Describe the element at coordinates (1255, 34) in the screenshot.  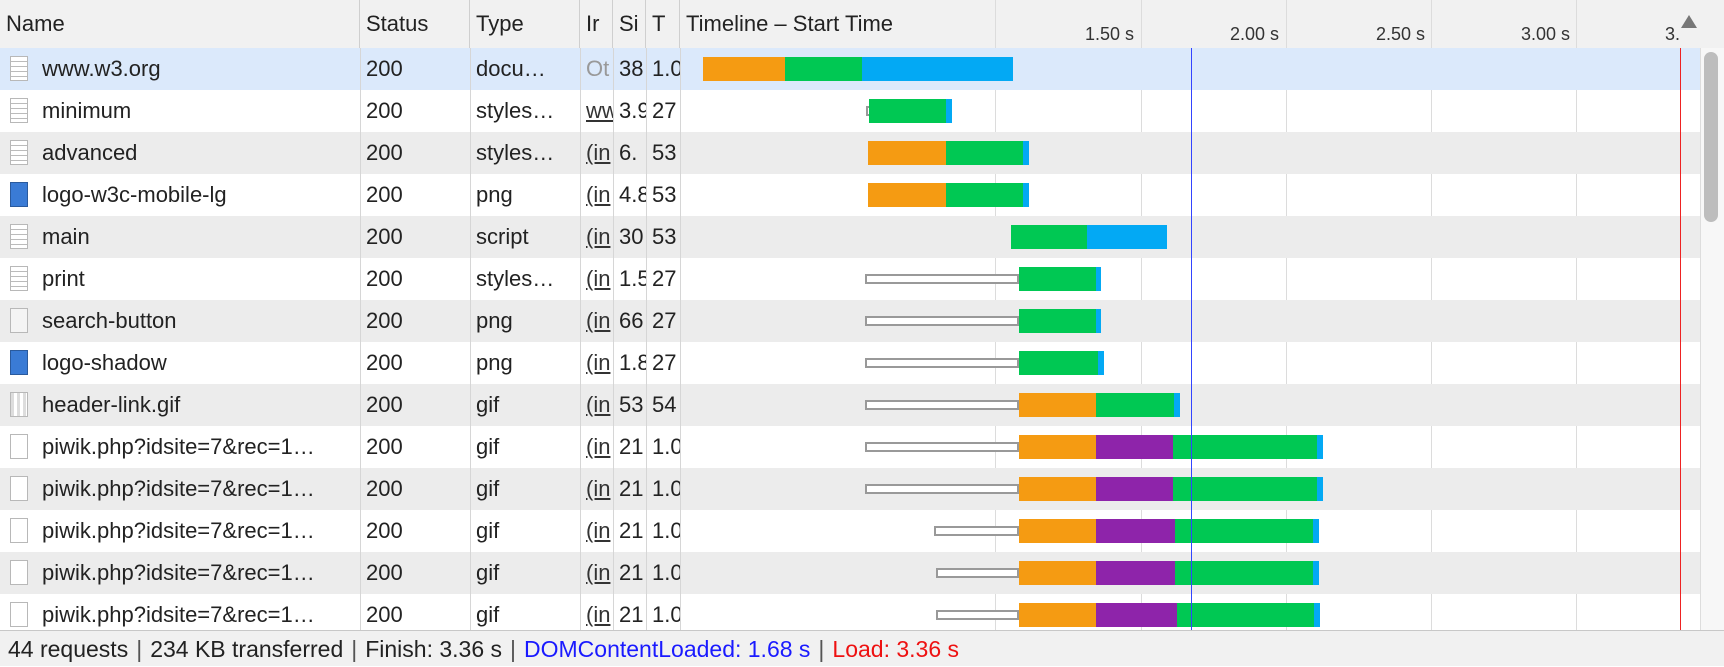
I see `timeline-tick-label: 2.00 s` at that location.